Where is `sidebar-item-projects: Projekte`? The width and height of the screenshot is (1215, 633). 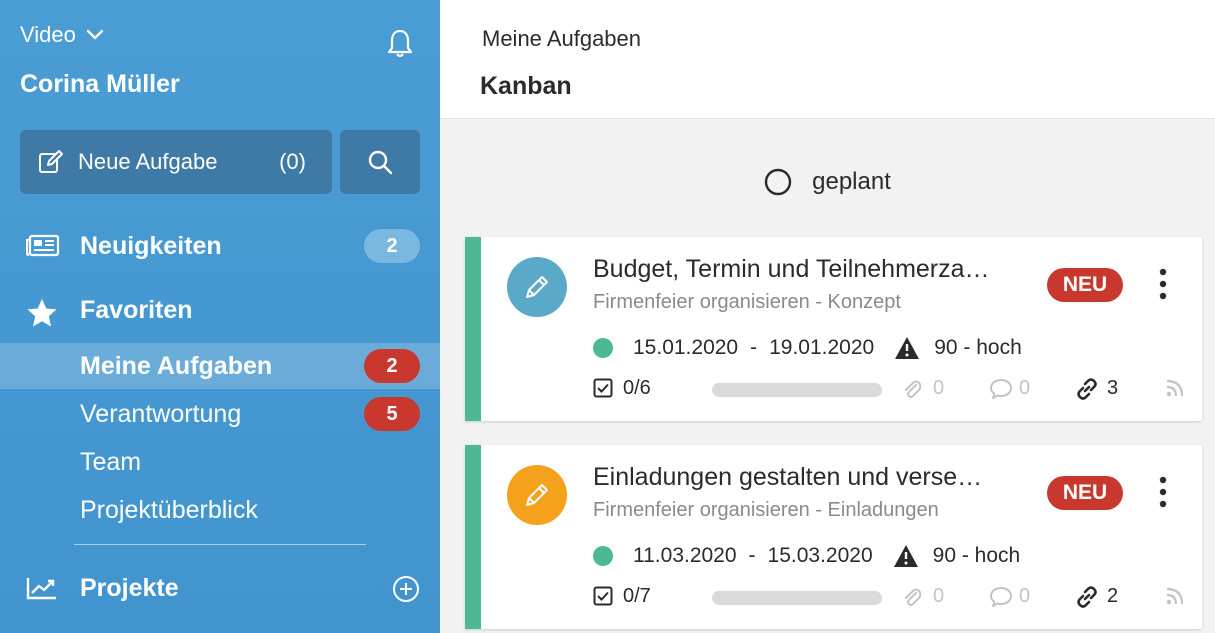
sidebar-item-projects: Projekte is located at coordinates (220, 588).